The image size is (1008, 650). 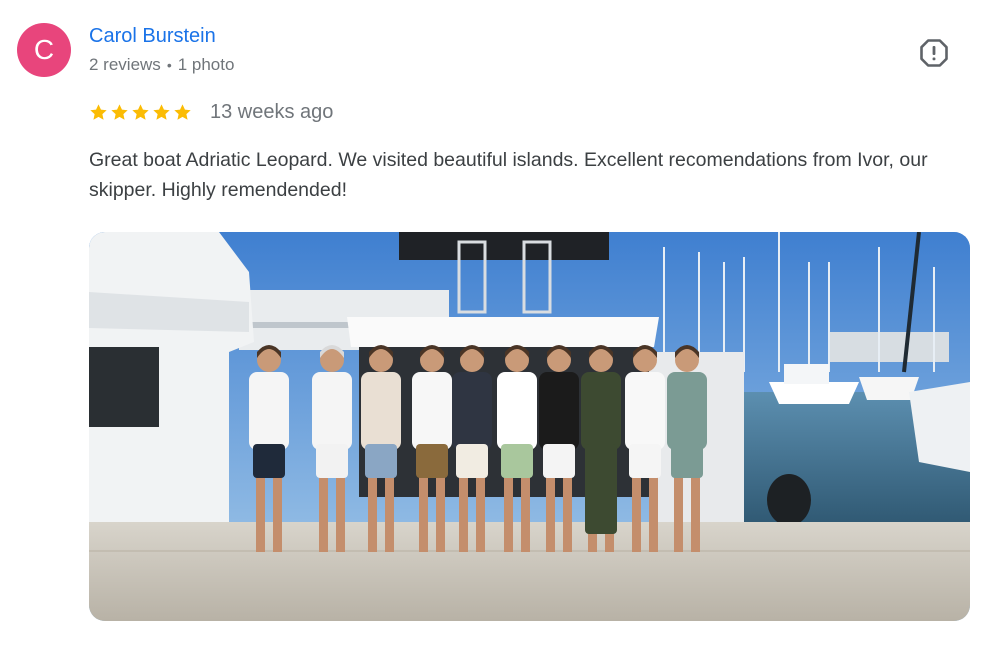 I want to click on report-flag-icon, so click(x=934, y=53).